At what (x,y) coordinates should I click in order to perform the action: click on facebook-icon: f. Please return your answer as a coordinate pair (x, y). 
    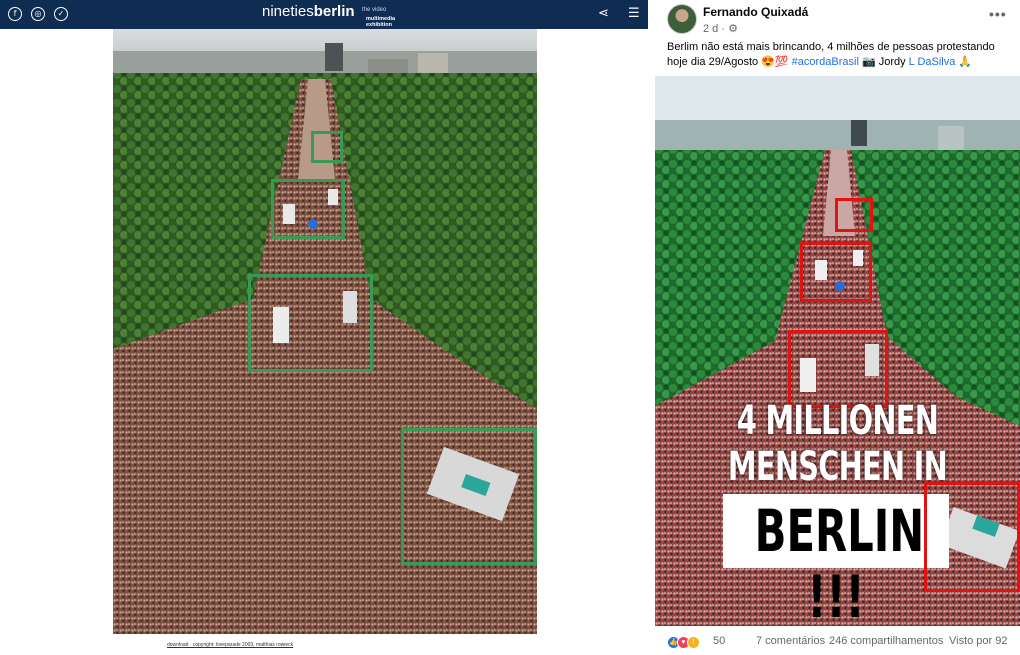
    Looking at the image, I should click on (15, 14).